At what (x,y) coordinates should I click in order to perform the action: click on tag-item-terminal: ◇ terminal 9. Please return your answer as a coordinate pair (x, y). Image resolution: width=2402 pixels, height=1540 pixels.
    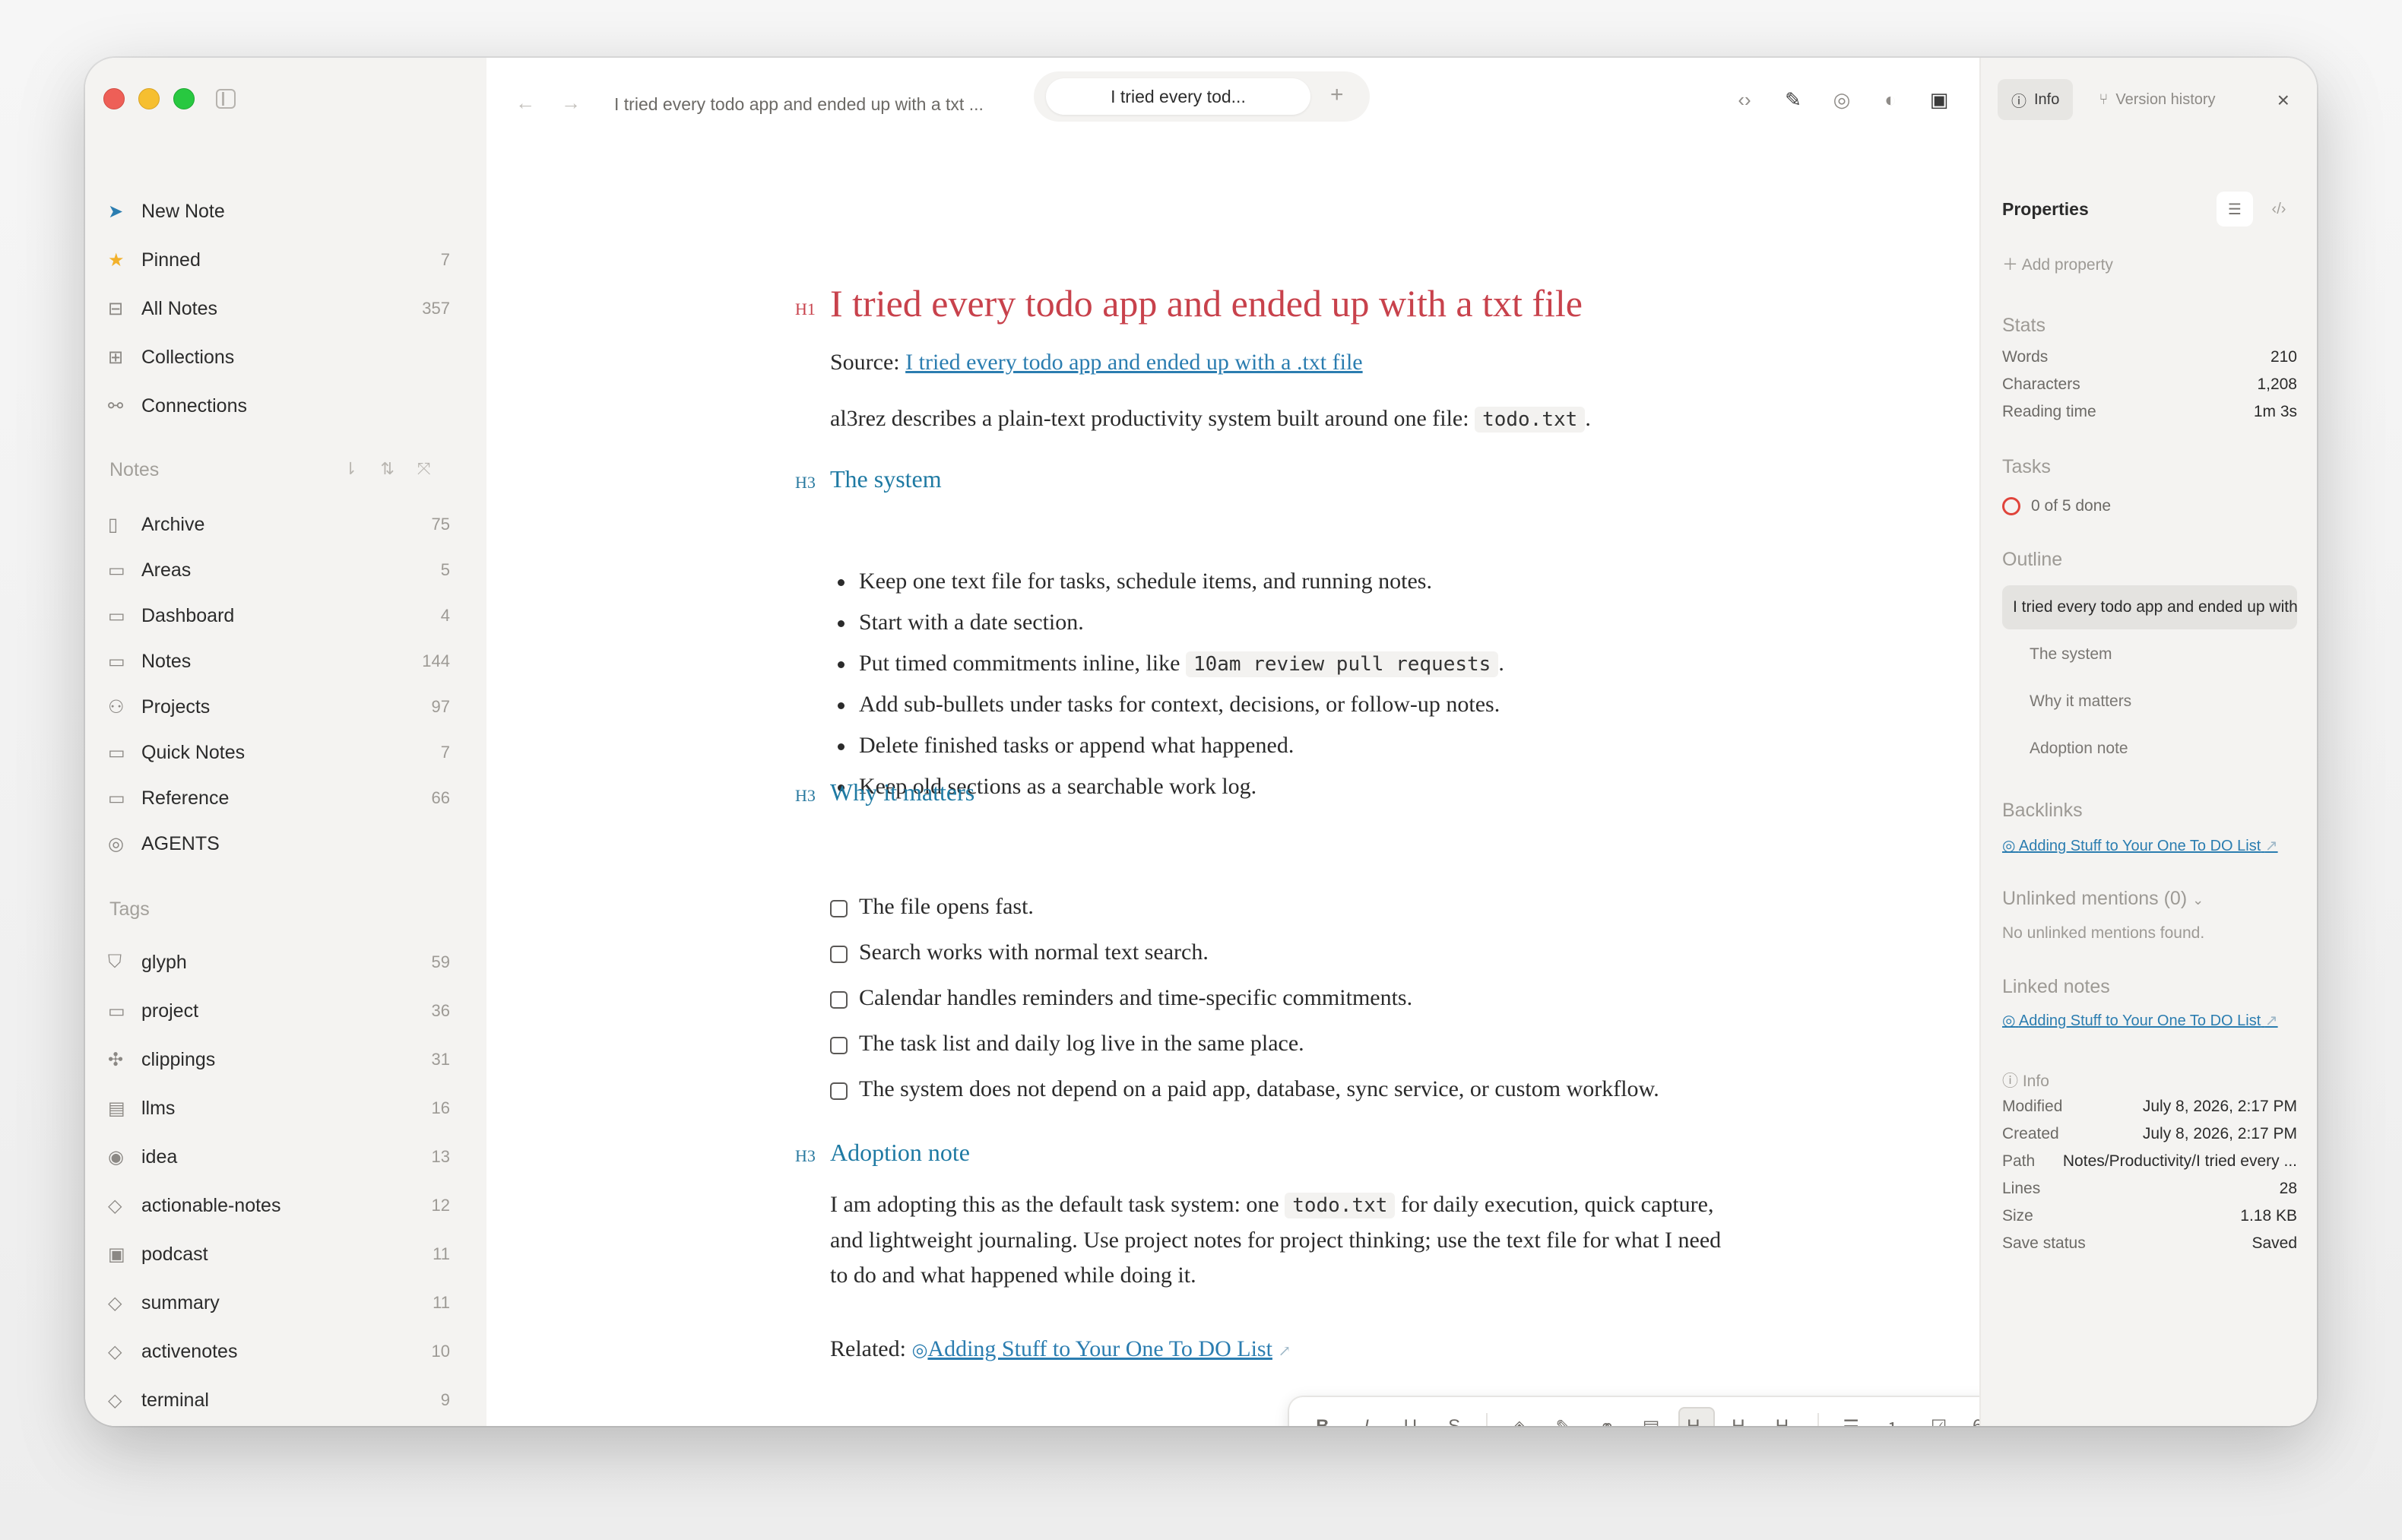
    Looking at the image, I should click on (279, 1400).